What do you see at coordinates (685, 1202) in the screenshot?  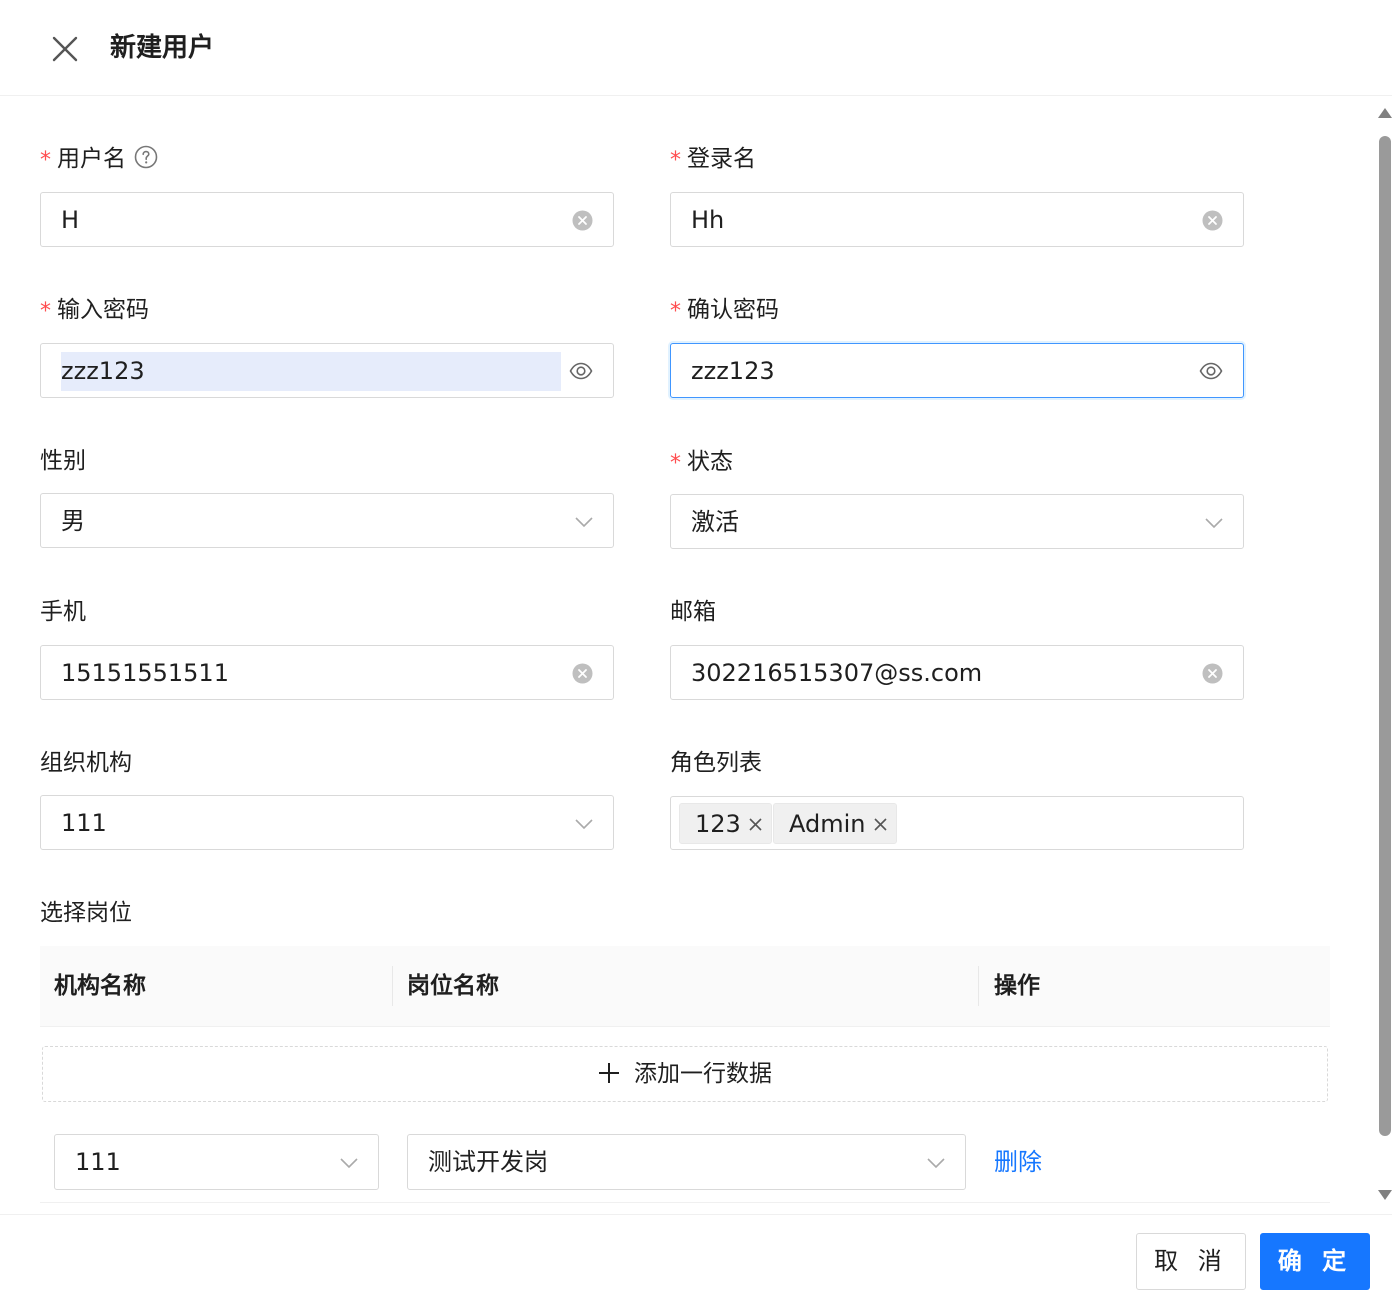 I see `row-divider` at bounding box center [685, 1202].